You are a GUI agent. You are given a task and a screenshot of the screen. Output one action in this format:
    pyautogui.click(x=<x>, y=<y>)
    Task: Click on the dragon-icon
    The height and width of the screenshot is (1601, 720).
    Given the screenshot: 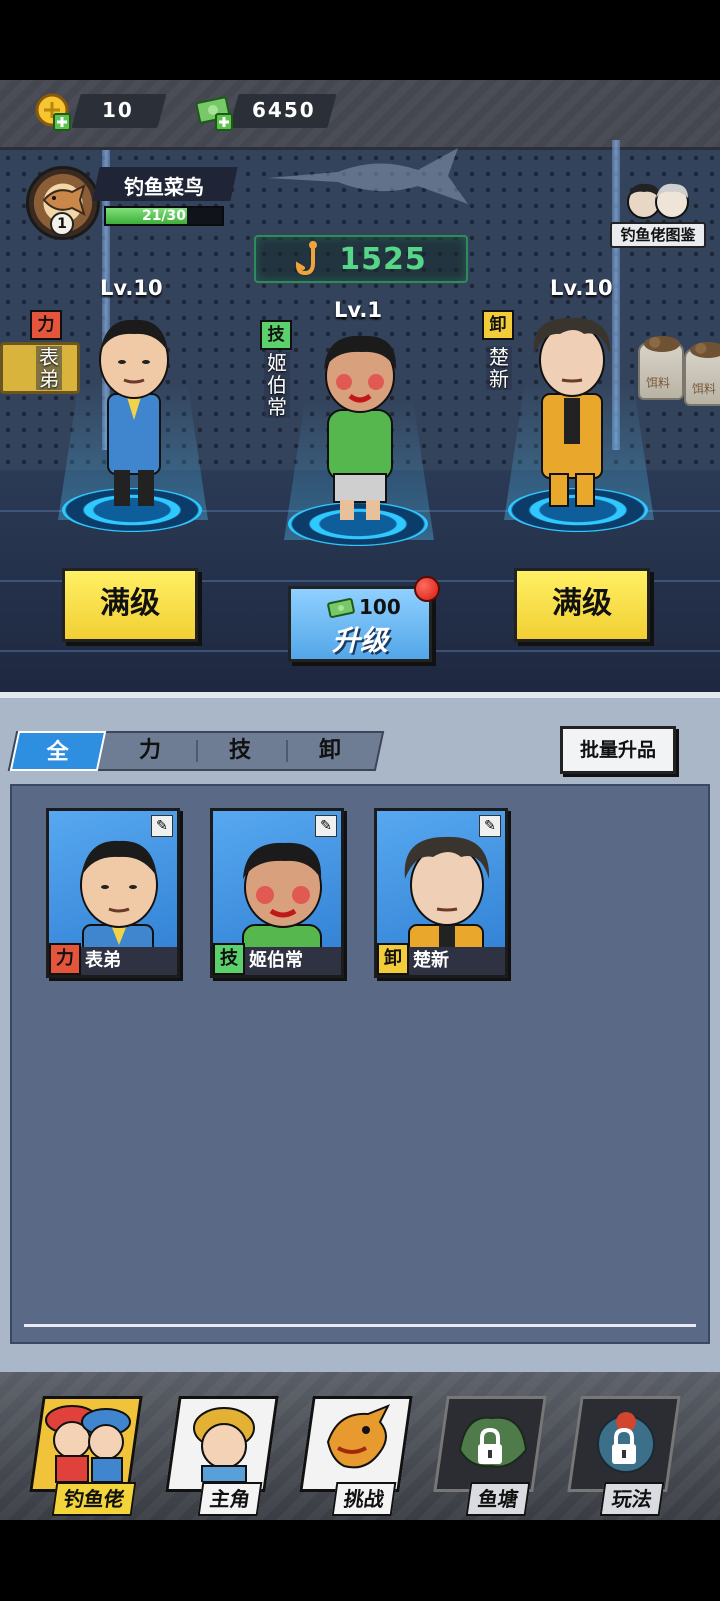 What is the action you would take?
    pyautogui.click(x=358, y=1436)
    